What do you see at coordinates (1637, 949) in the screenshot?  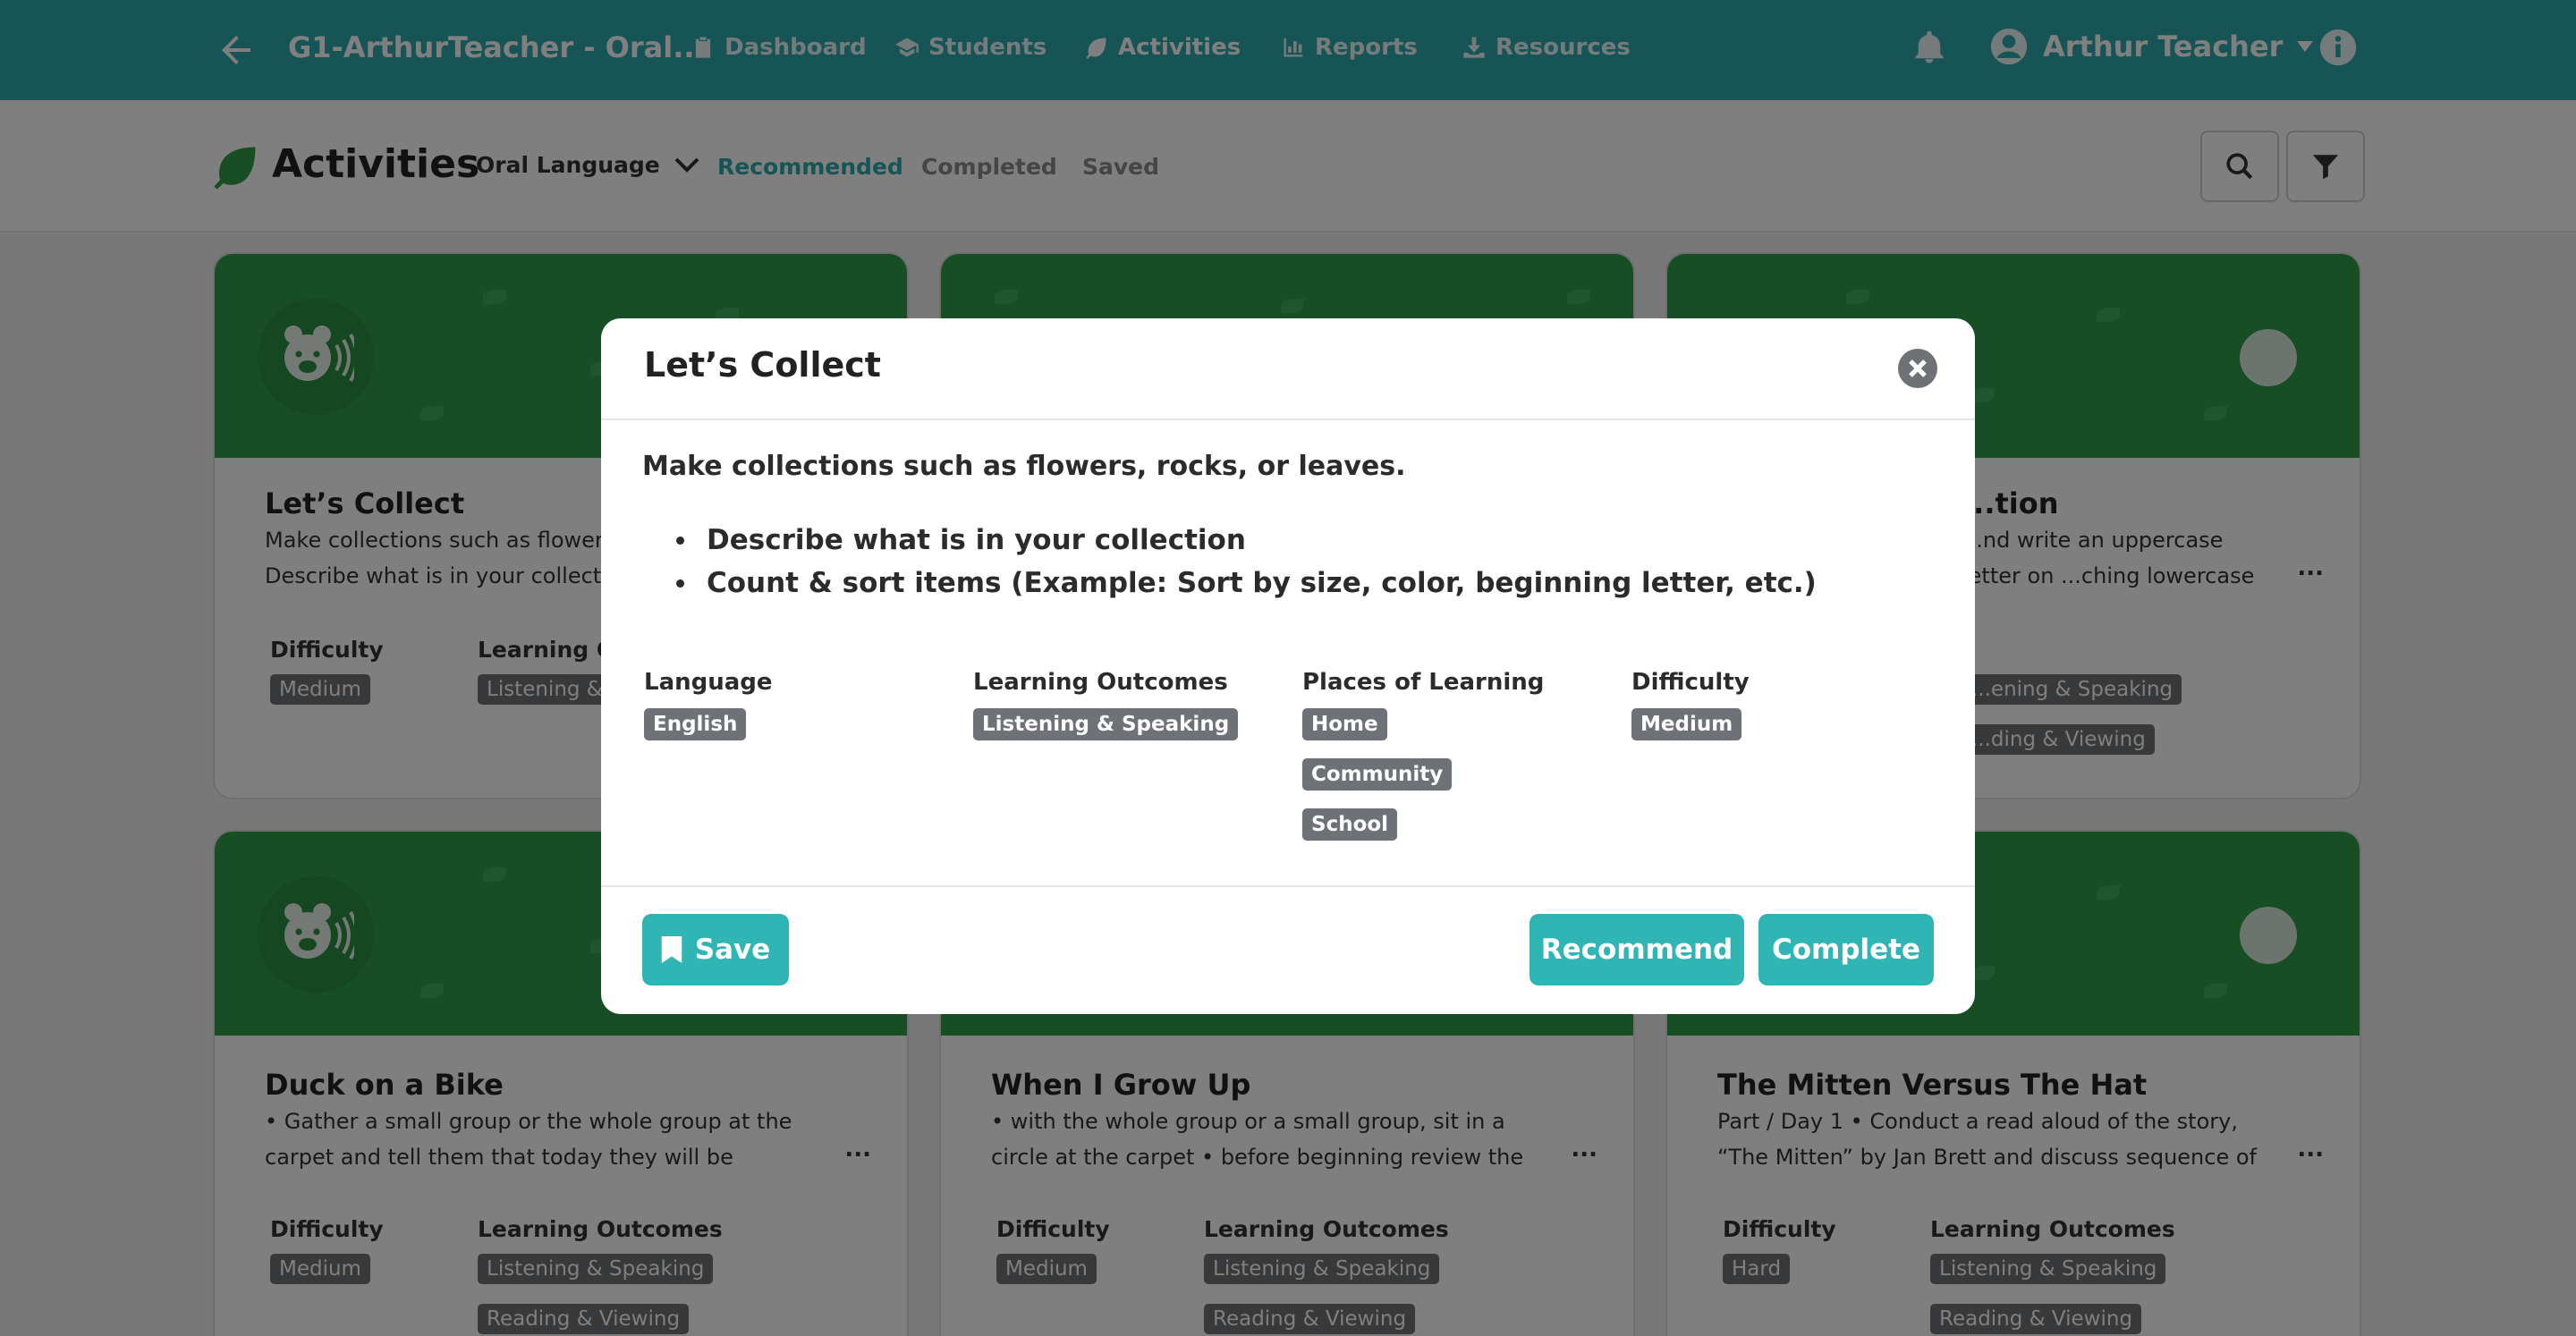 I see `recommend-button: Recommend` at bounding box center [1637, 949].